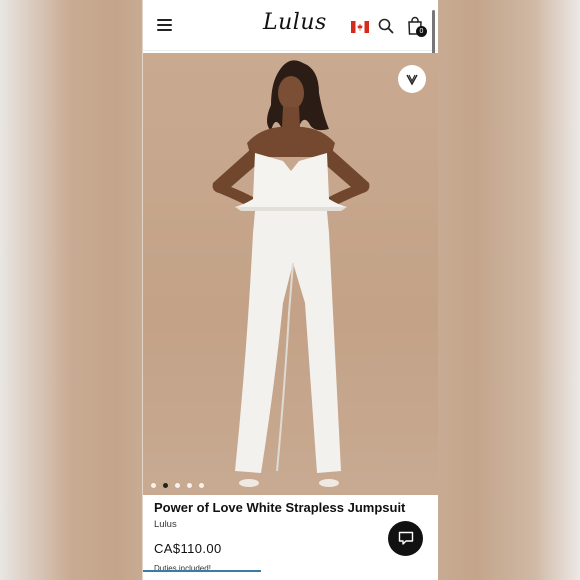 The image size is (580, 580). I want to click on product-title: Power of Love White Strapless Jumpsuit, so click(280, 507).